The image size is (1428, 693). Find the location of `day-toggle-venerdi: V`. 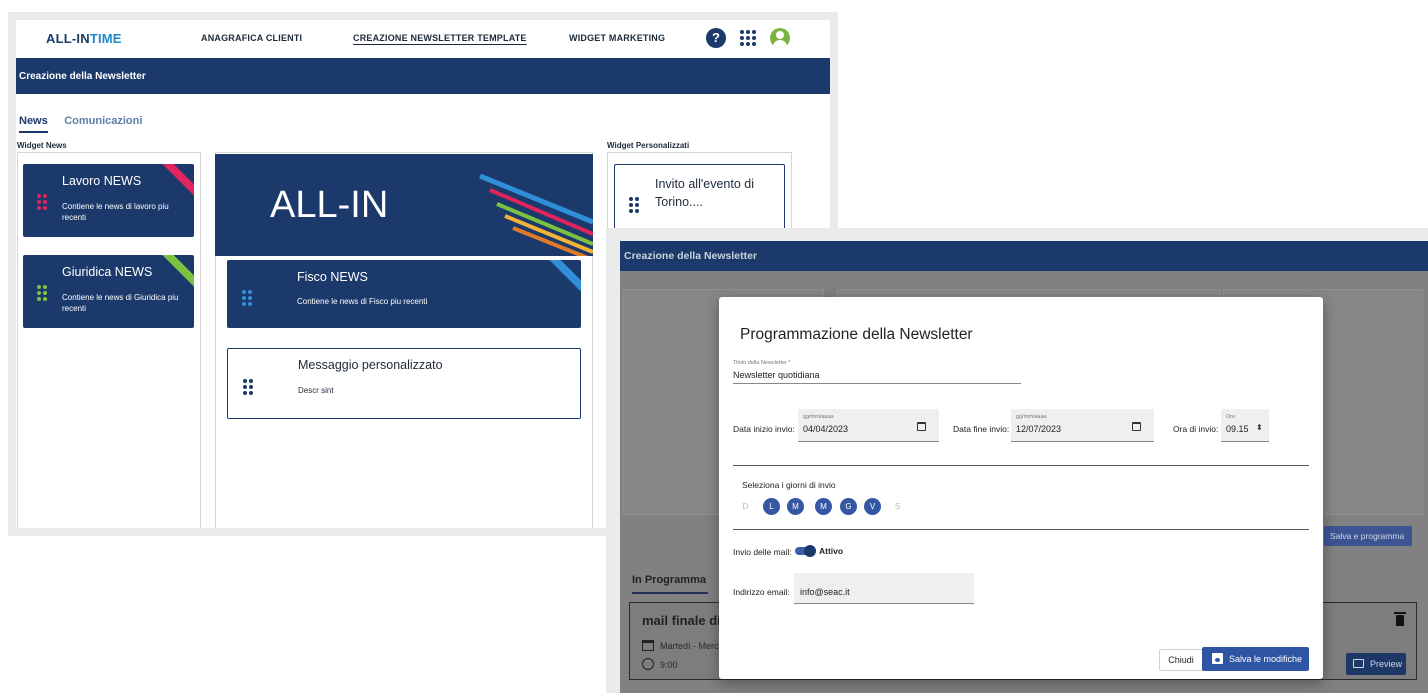

day-toggle-venerdi: V is located at coordinates (872, 506).